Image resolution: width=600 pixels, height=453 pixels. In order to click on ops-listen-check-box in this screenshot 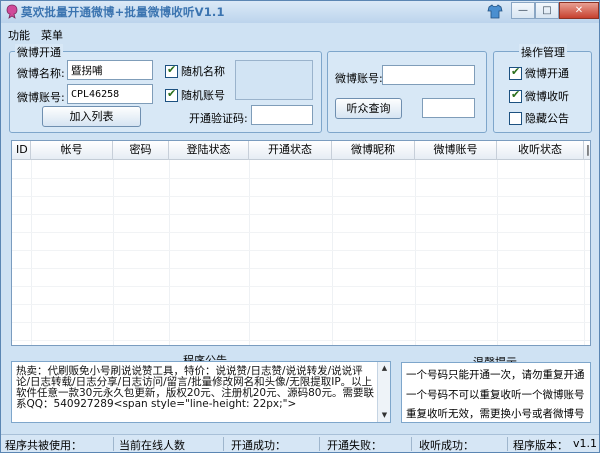, I will do `click(515, 95)`.